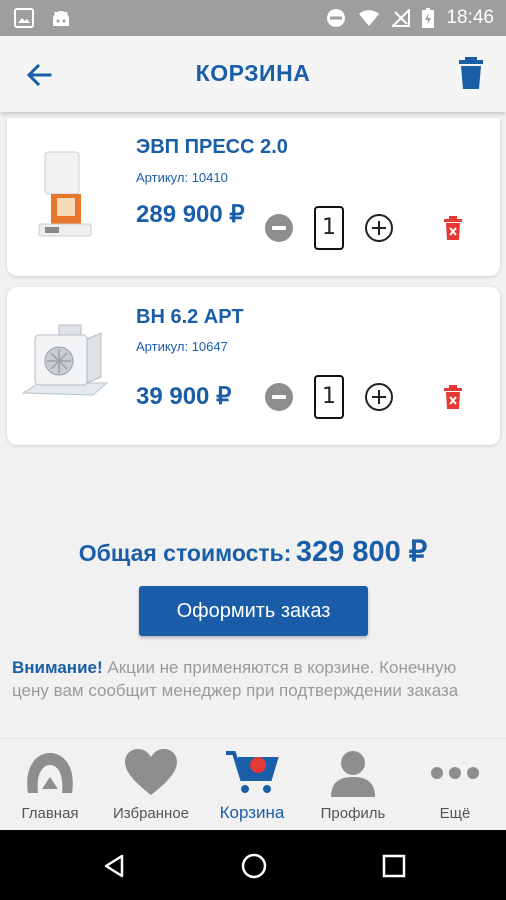 The image size is (506, 900). Describe the element at coordinates (369, 18) in the screenshot. I see `wifi-icon` at that location.